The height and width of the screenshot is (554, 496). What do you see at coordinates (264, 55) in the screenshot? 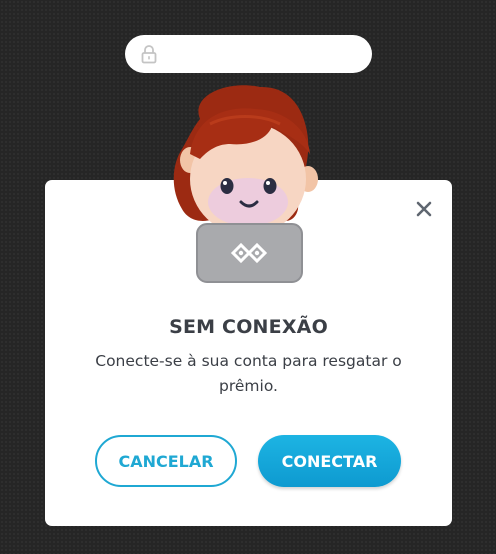
I see `address-input` at bounding box center [264, 55].